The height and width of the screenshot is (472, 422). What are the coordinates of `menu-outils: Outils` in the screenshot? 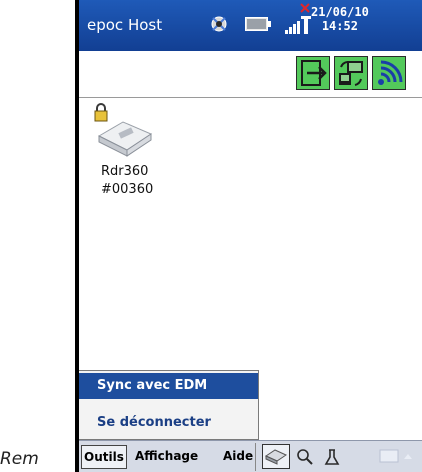 It's located at (104, 457).